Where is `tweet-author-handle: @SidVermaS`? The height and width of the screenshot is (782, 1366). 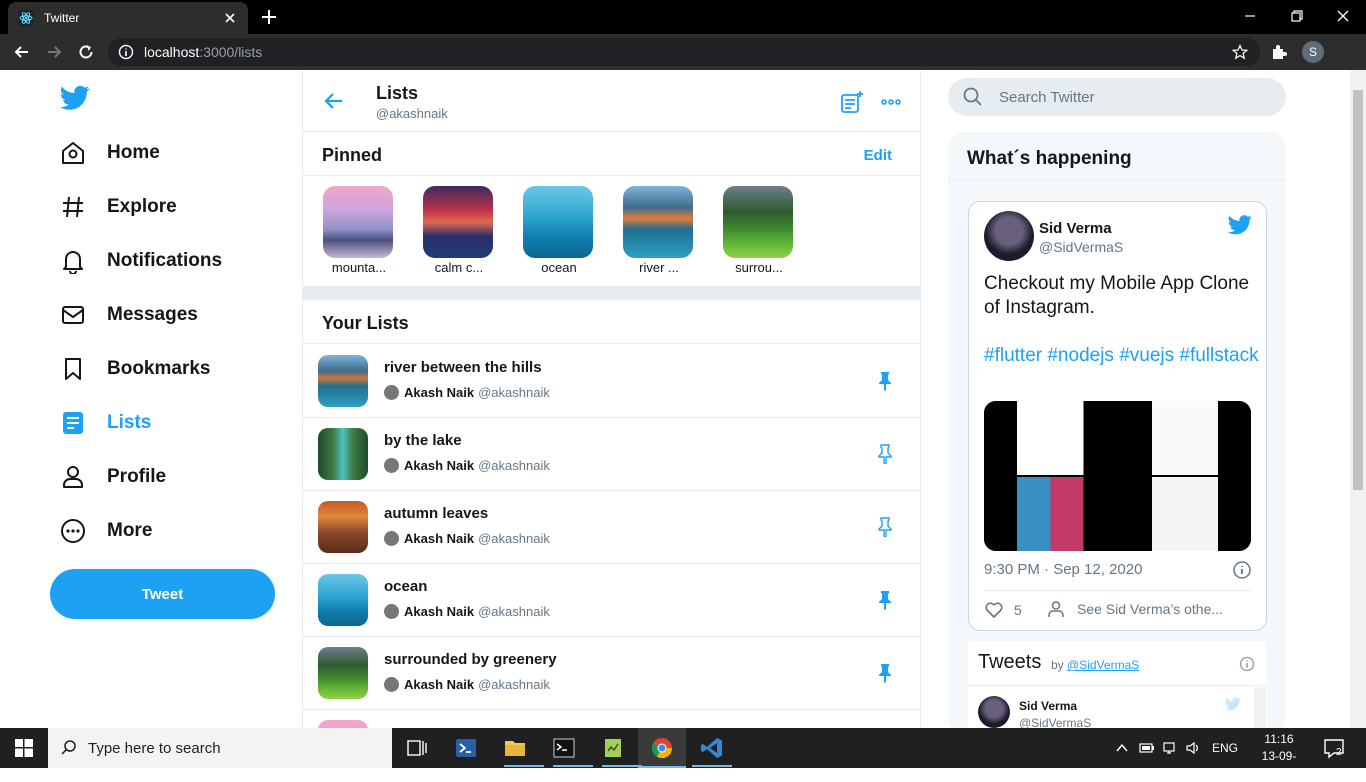
tweet-author-handle: @SidVermaS is located at coordinates (1081, 247).